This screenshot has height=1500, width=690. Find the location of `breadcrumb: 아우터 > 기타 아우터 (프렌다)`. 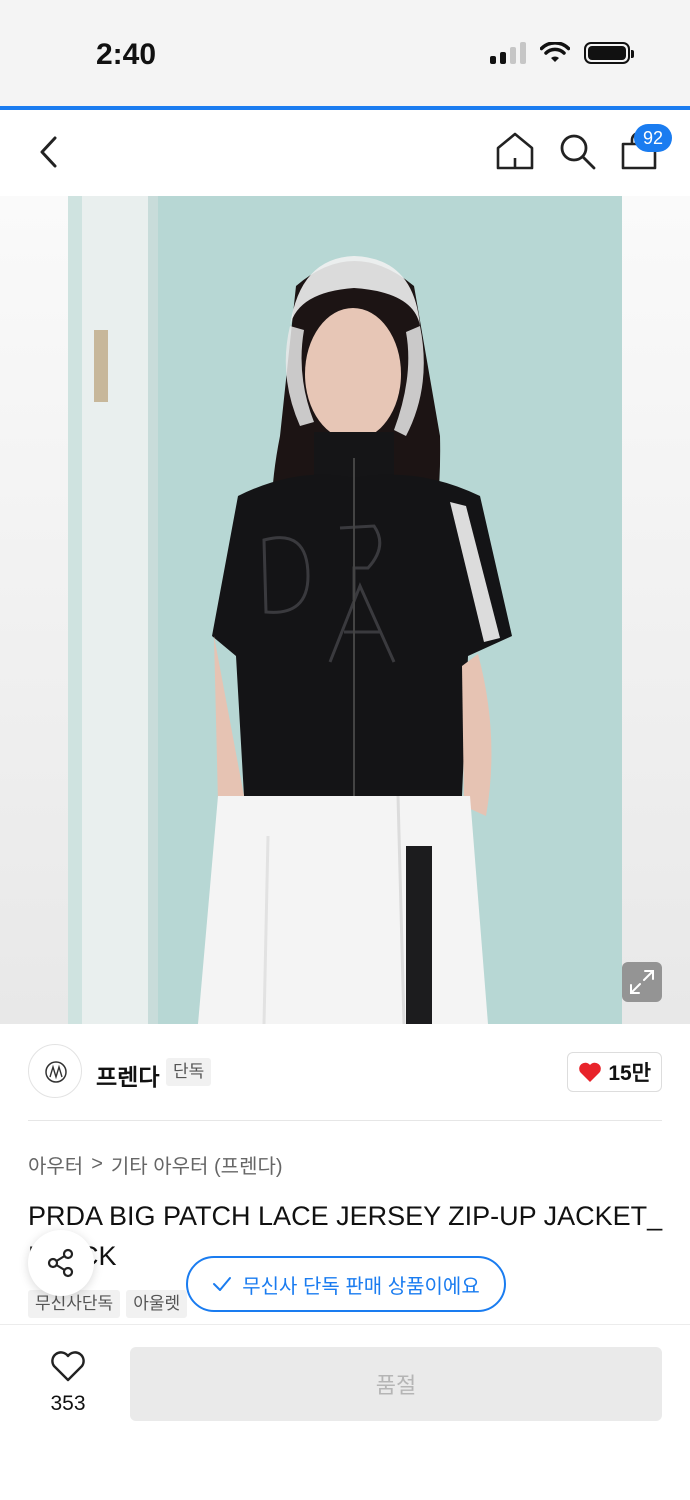

breadcrumb: 아우터 > 기타 아우터 (프렌다) is located at coordinates (155, 1164).